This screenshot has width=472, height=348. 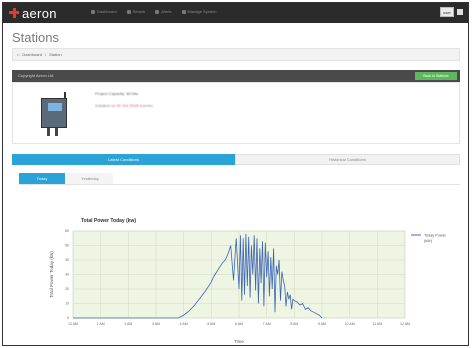 What do you see at coordinates (107, 11) in the screenshot?
I see `nav-dashboard-label: Dashboard` at bounding box center [107, 11].